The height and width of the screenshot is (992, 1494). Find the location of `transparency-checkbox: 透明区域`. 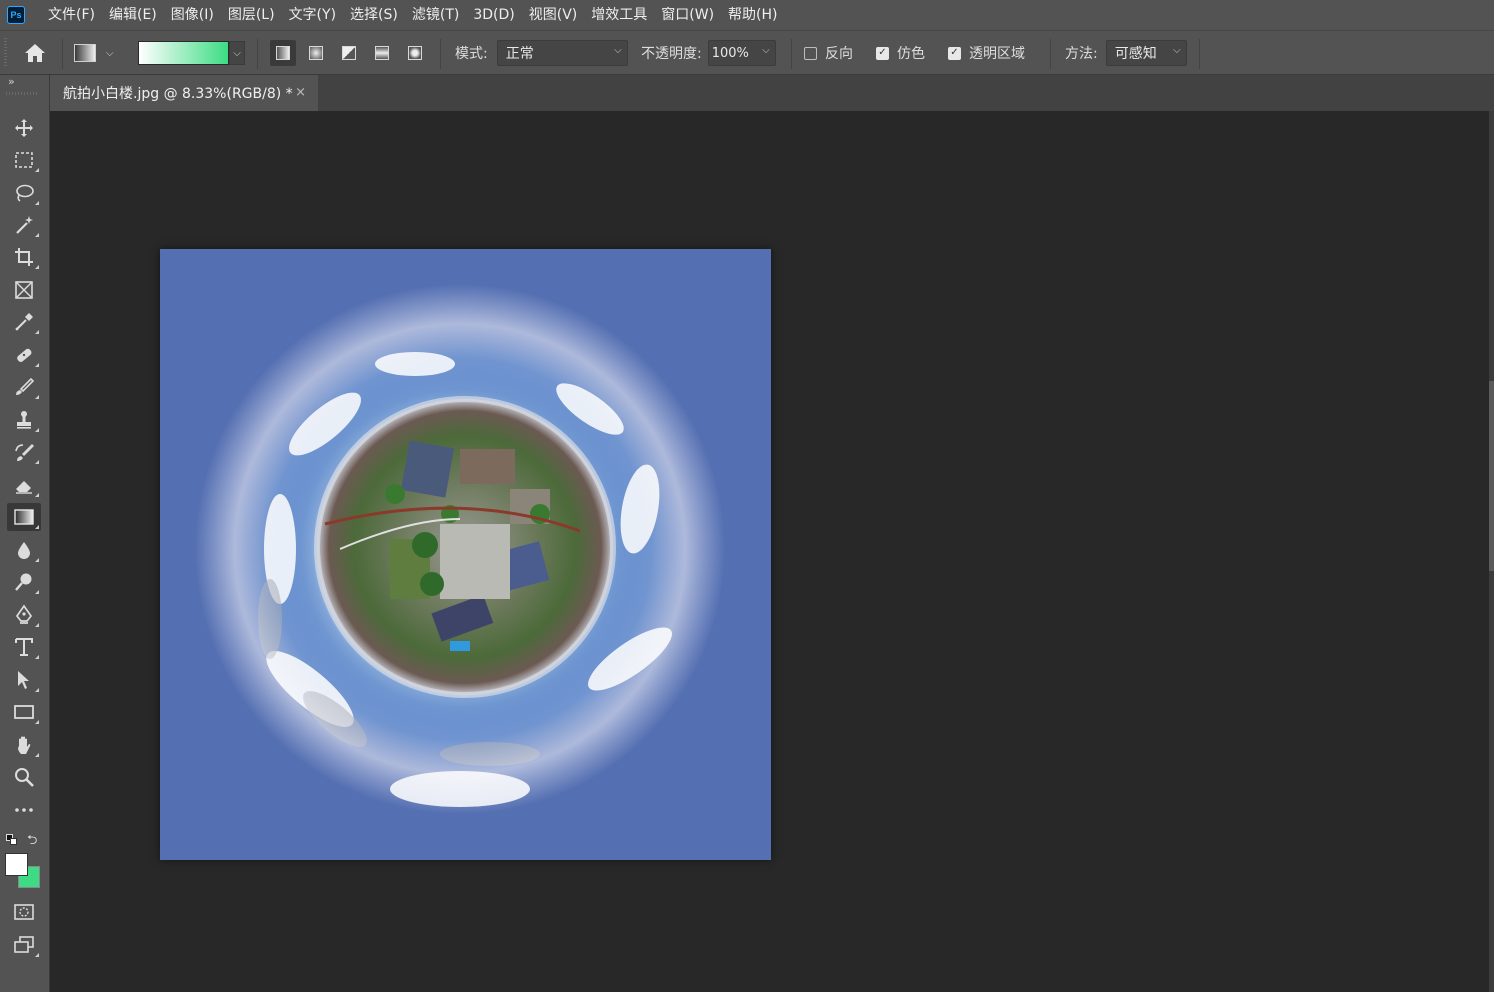

transparency-checkbox: 透明区域 is located at coordinates (986, 53).